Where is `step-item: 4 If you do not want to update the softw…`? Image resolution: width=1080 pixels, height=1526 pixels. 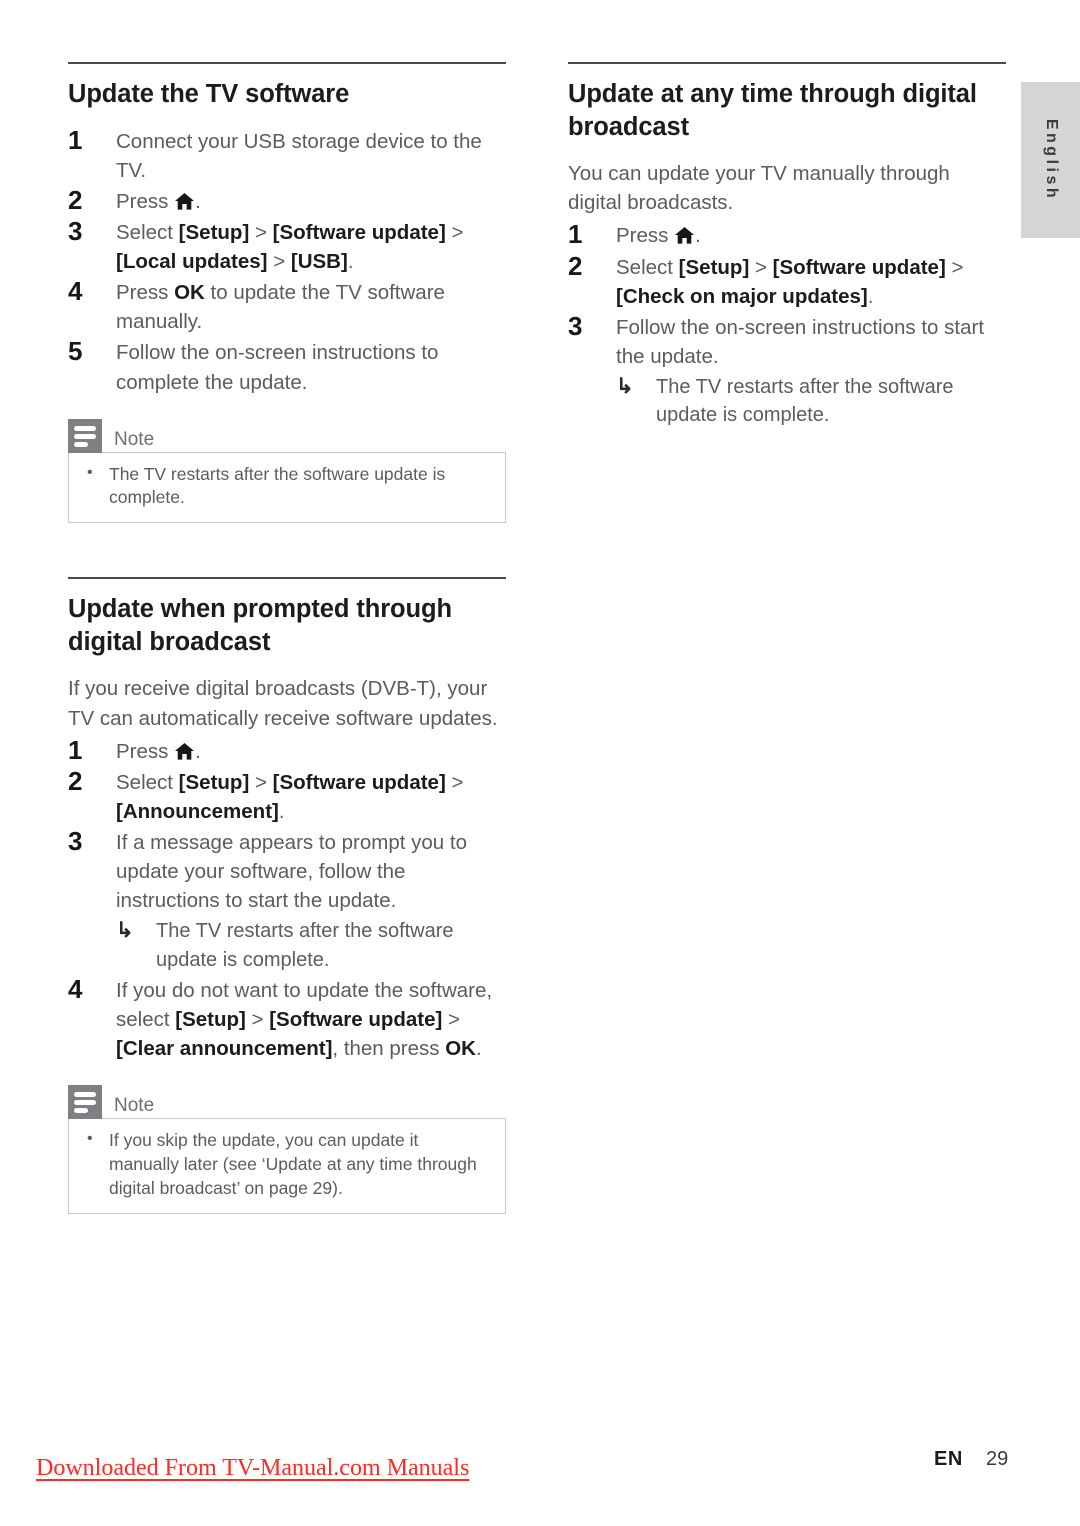
step-item: 4 If you do not want to update the softw… is located at coordinates (287, 1018).